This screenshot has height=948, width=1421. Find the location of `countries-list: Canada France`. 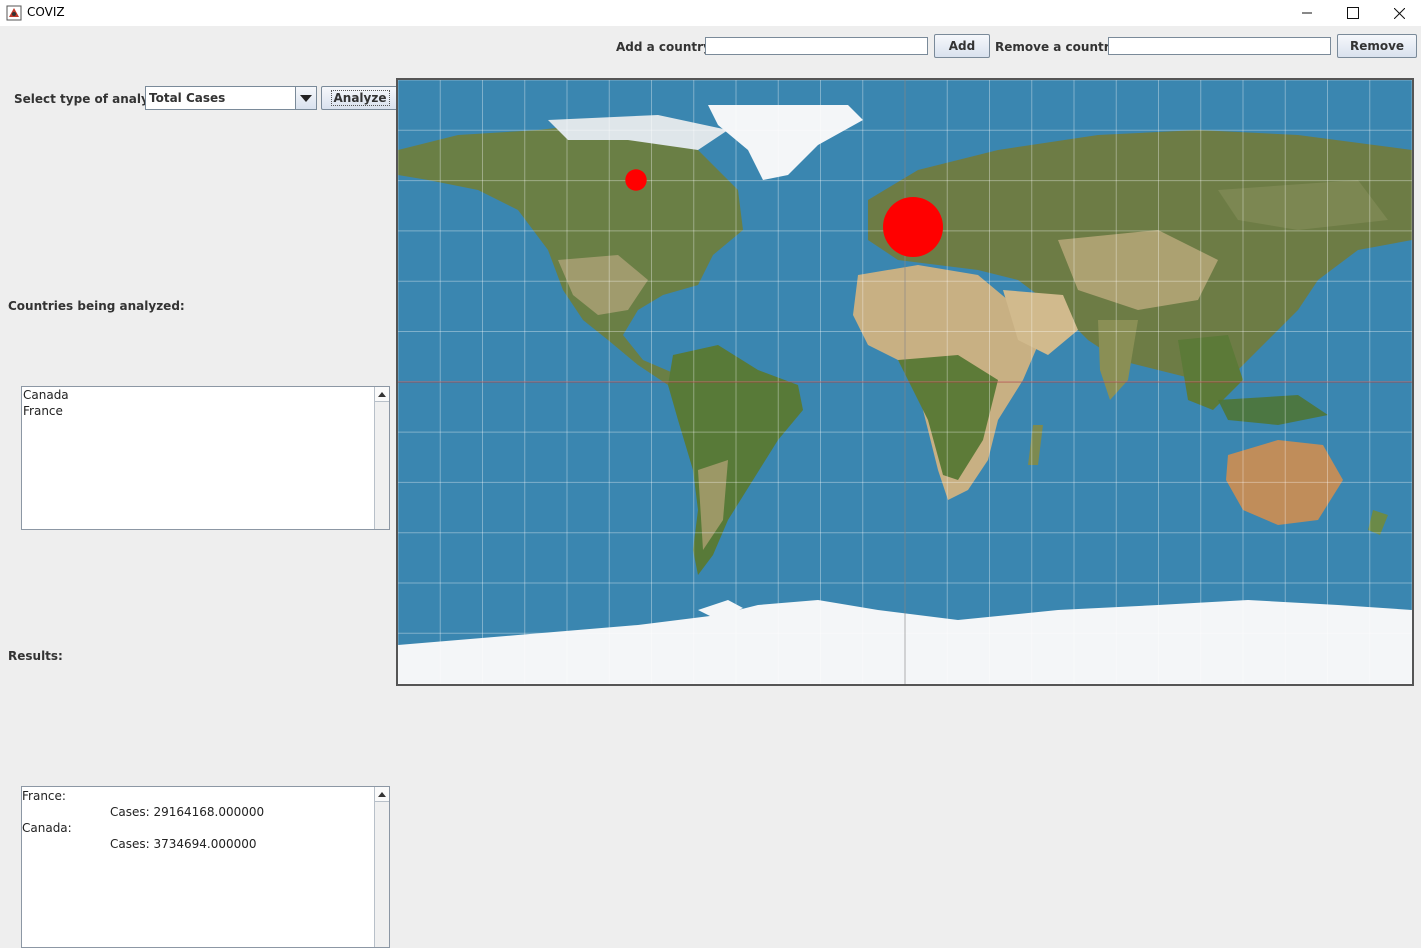

countries-list: Canada France is located at coordinates (205, 458).